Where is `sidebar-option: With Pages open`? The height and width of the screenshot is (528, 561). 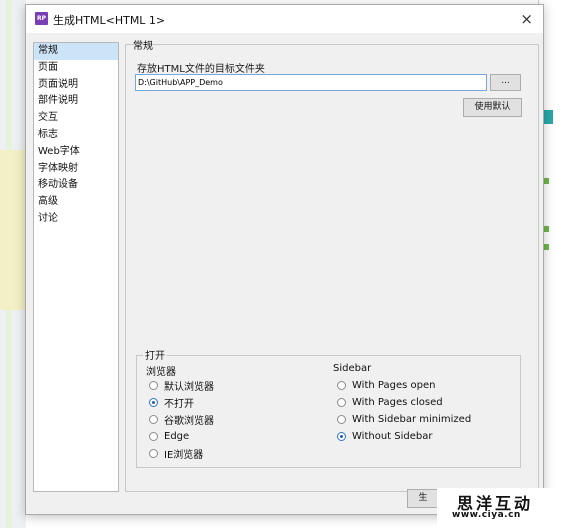
sidebar-option: With Pages open is located at coordinates (386, 385).